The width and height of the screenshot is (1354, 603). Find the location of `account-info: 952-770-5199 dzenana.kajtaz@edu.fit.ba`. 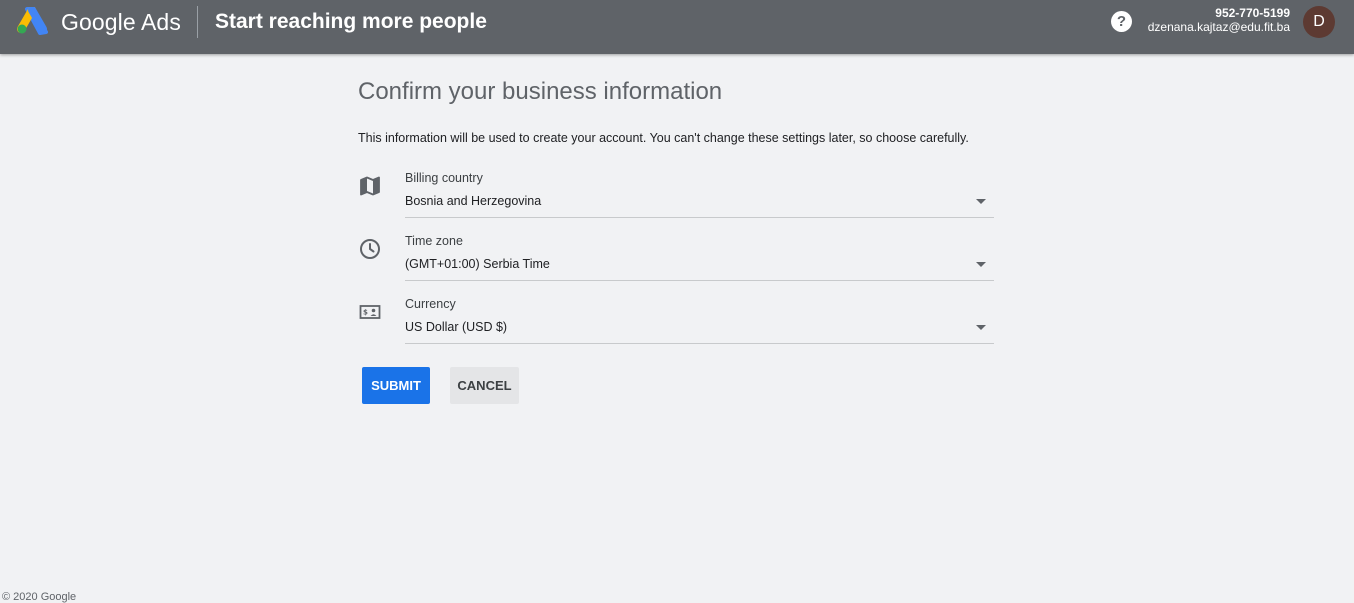

account-info: 952-770-5199 dzenana.kajtaz@edu.fit.ba is located at coordinates (1219, 20).